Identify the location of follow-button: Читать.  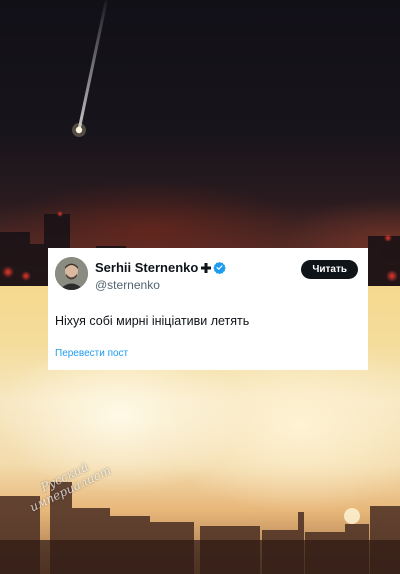
(329, 269).